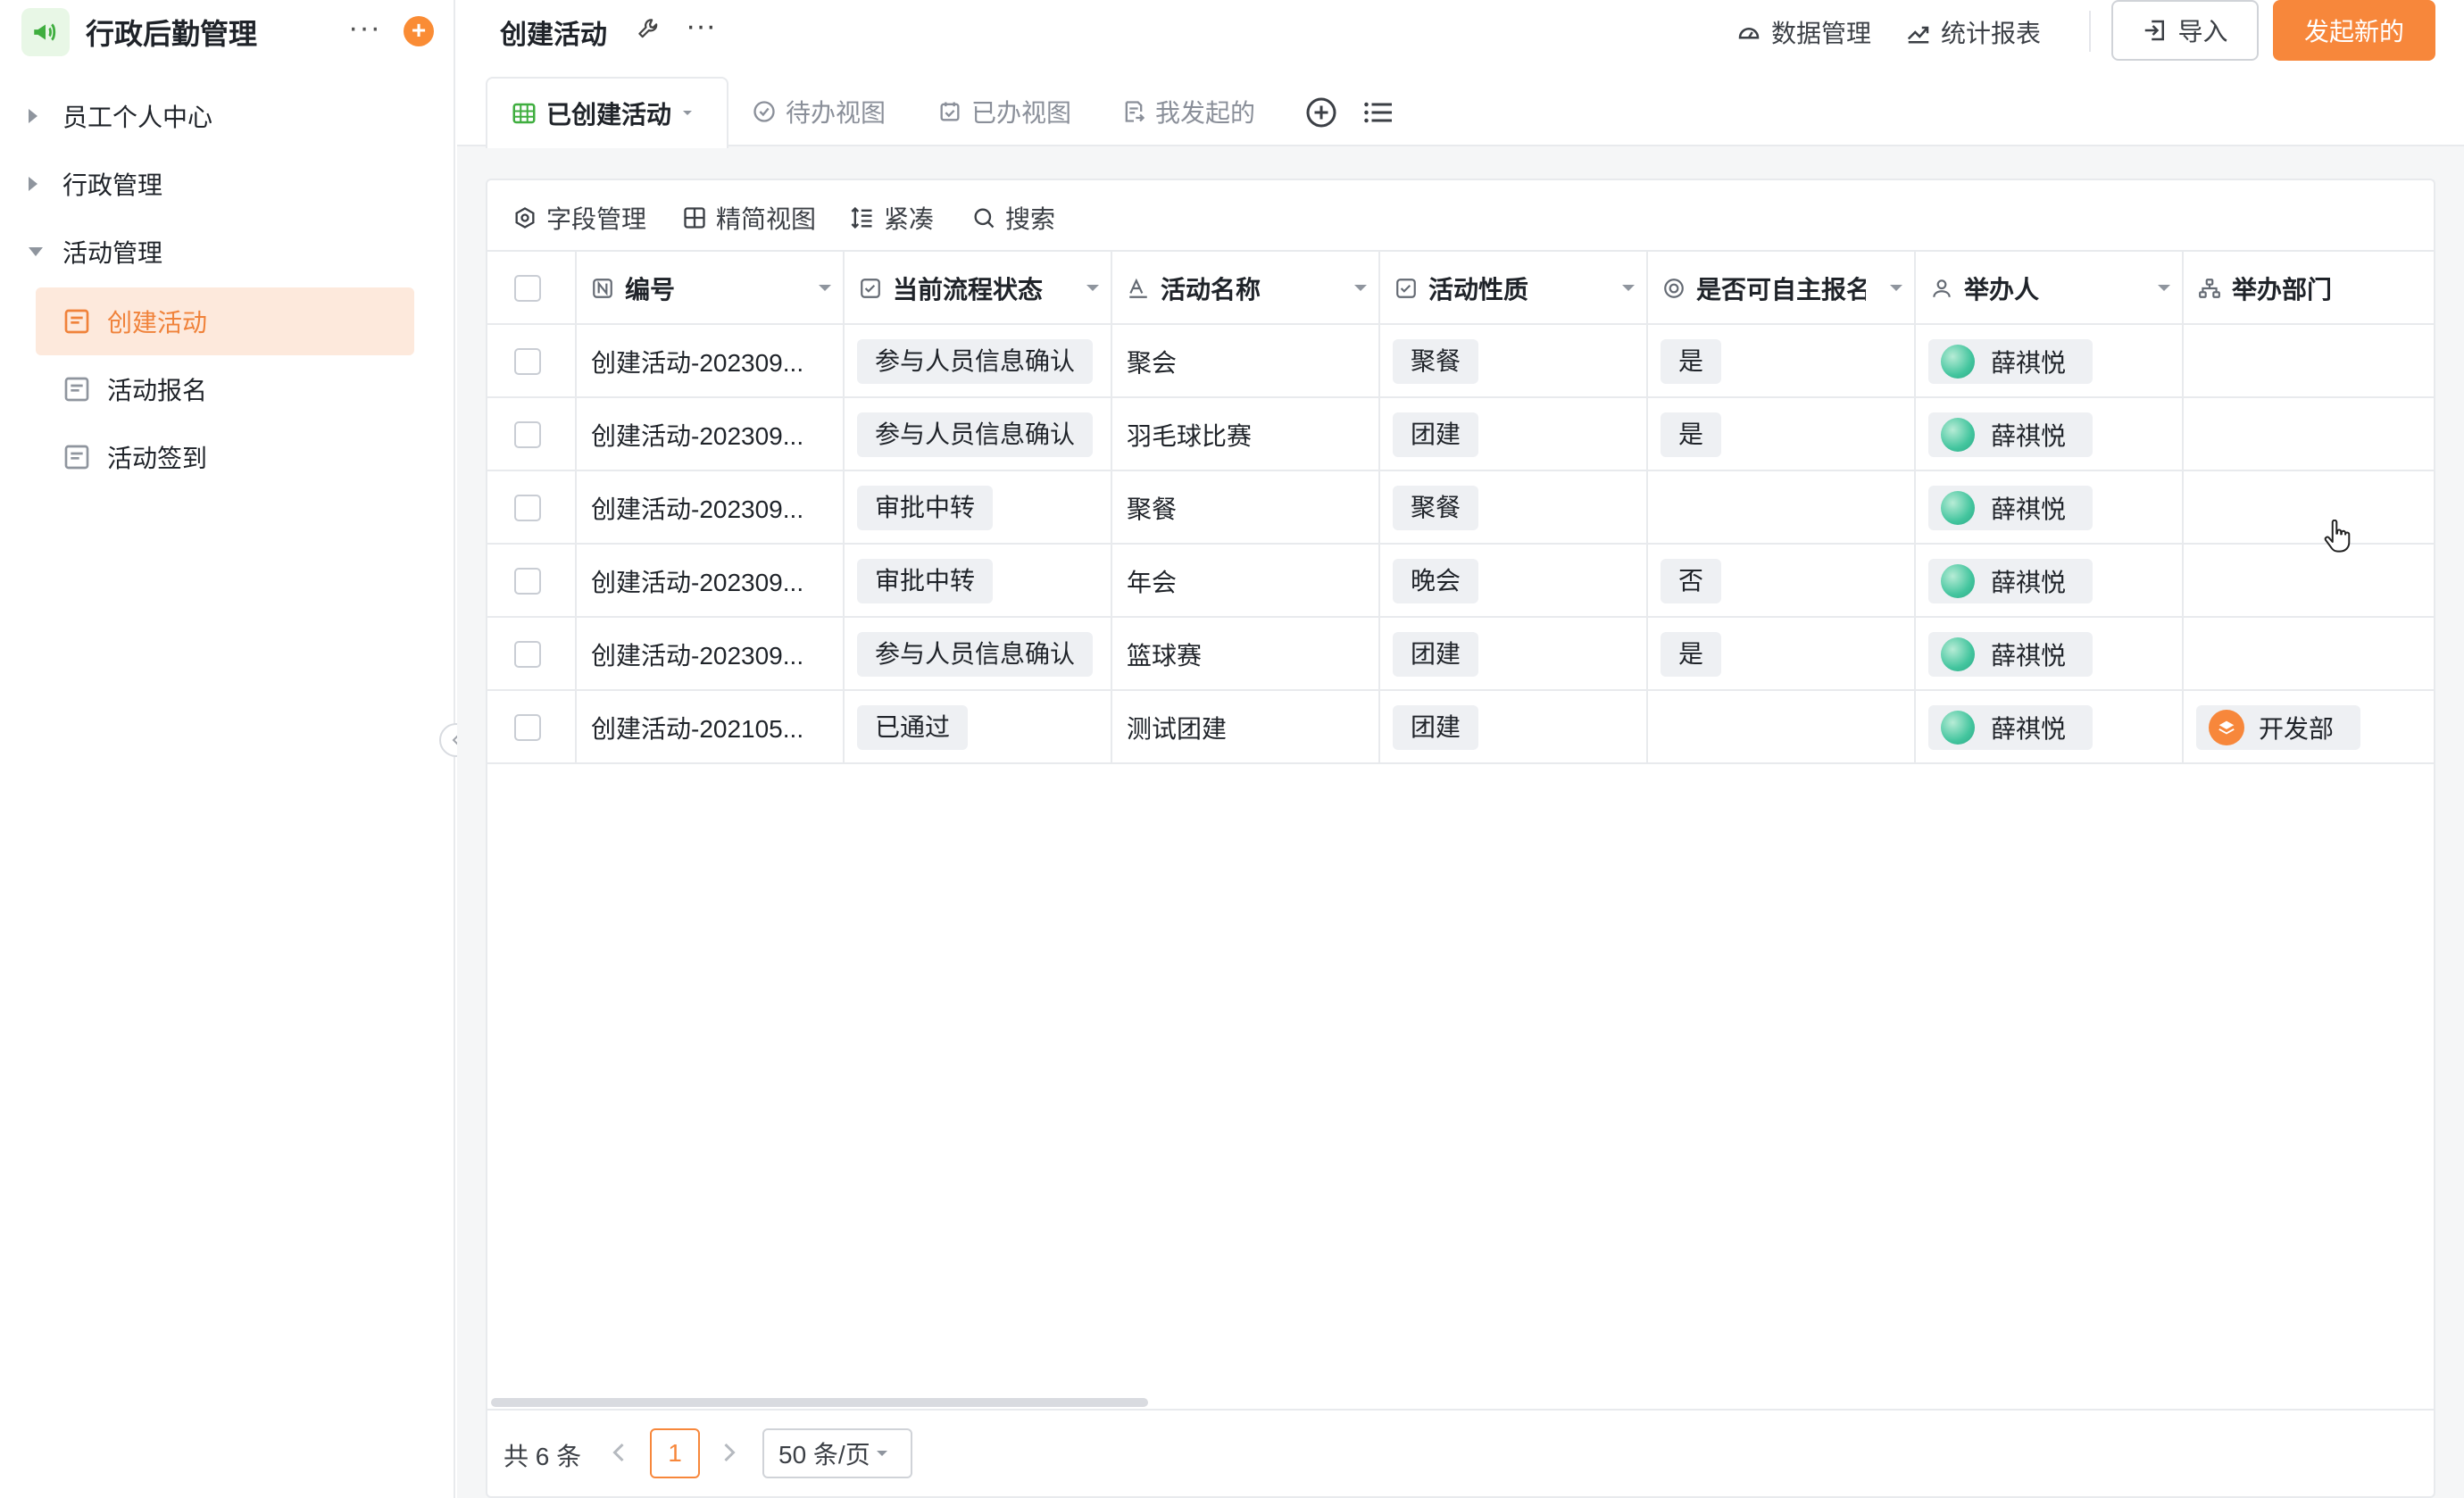  I want to click on column-header-host: 举办人, so click(2050, 288).